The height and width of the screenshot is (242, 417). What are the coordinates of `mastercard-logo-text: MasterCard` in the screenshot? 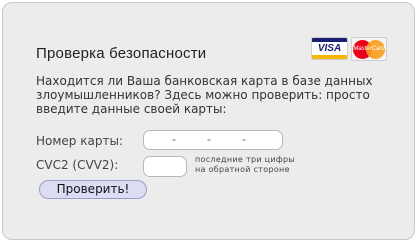 It's located at (369, 49).